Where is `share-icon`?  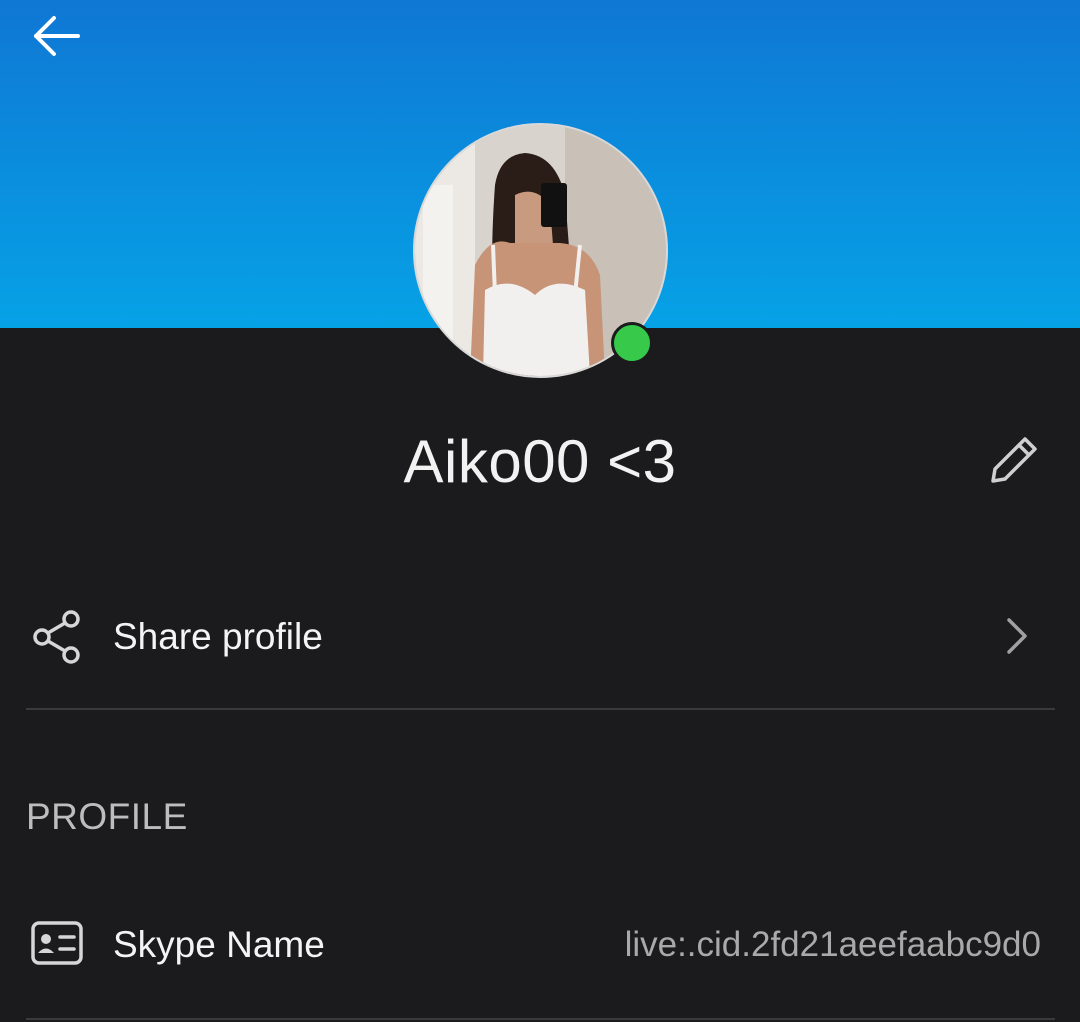
share-icon is located at coordinates (56, 637).